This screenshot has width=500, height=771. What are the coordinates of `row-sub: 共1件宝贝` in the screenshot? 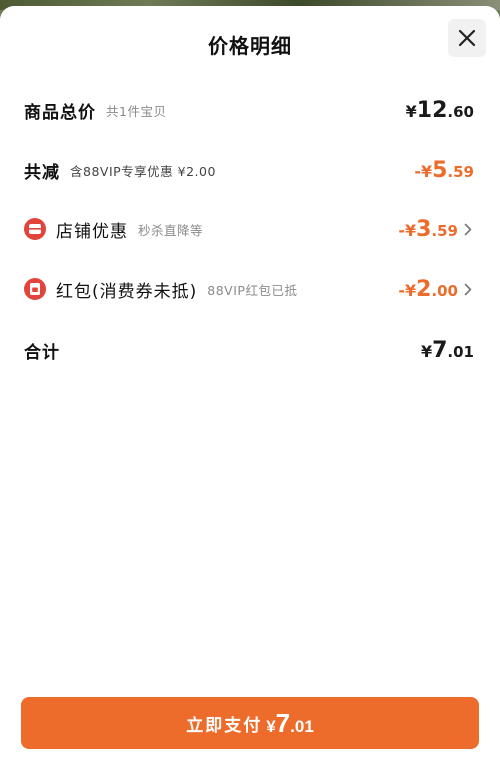 It's located at (136, 111).